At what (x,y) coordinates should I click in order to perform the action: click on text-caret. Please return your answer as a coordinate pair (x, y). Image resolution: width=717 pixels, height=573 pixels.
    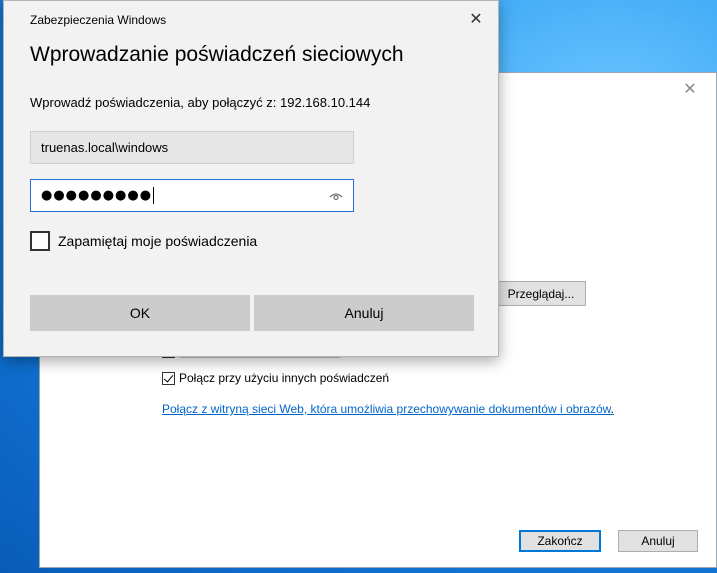
    Looking at the image, I should click on (154, 195).